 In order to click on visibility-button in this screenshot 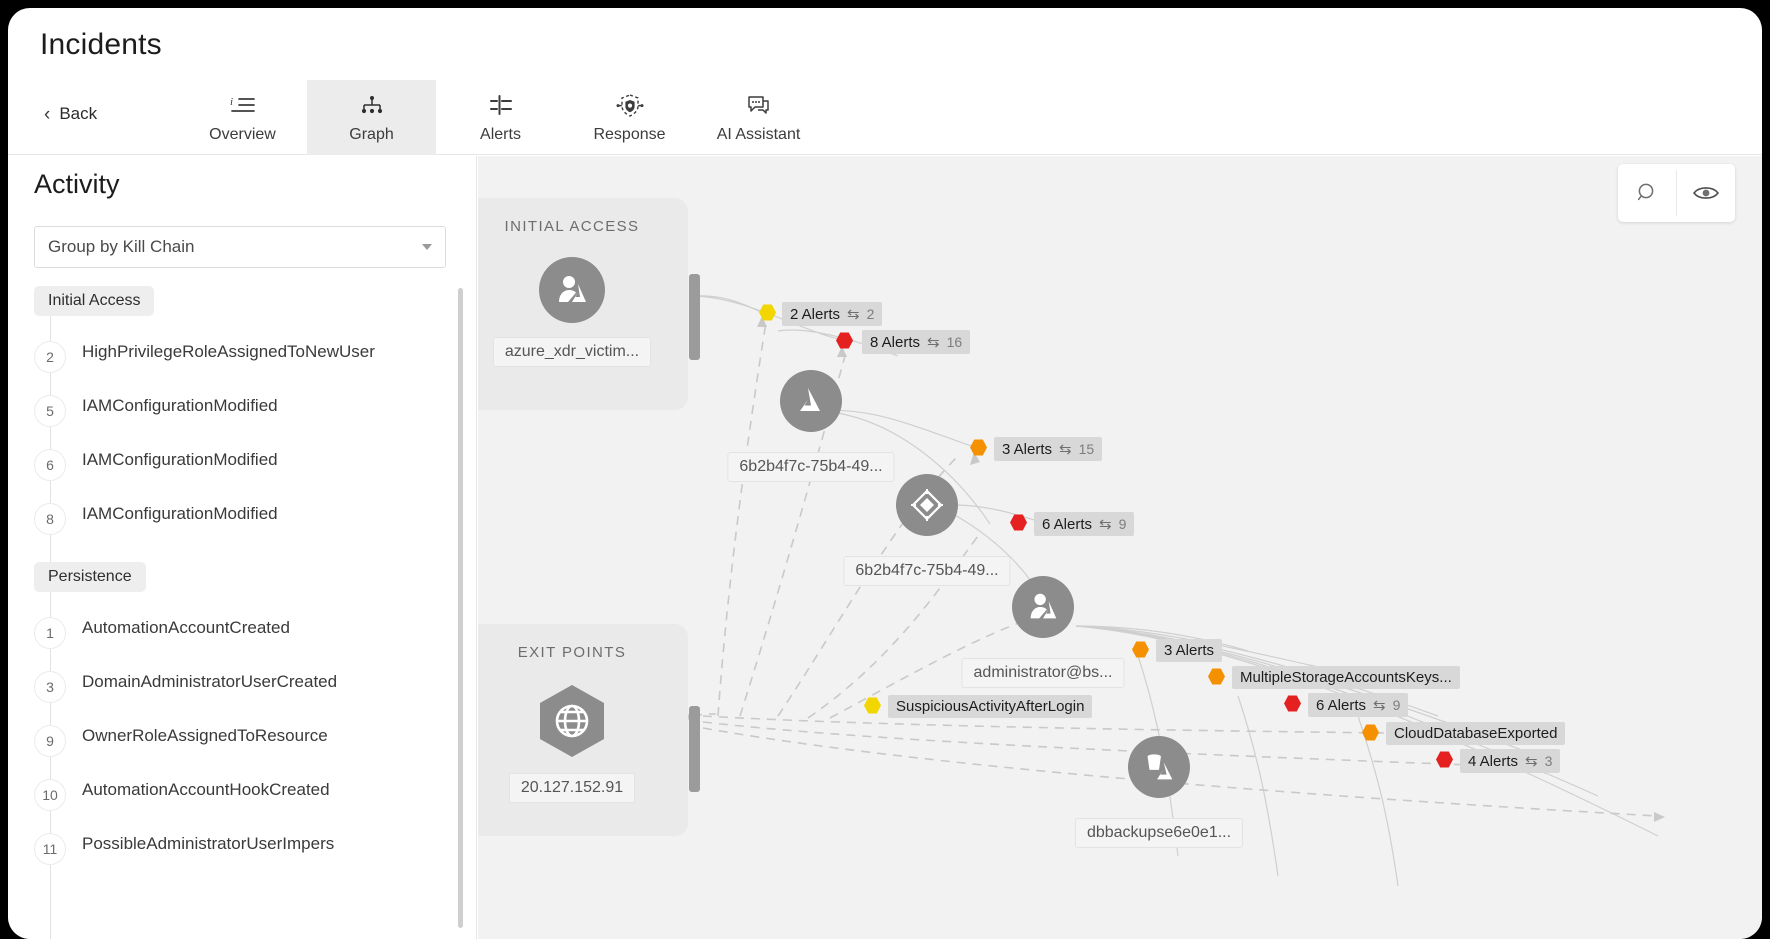, I will do `click(1706, 193)`.